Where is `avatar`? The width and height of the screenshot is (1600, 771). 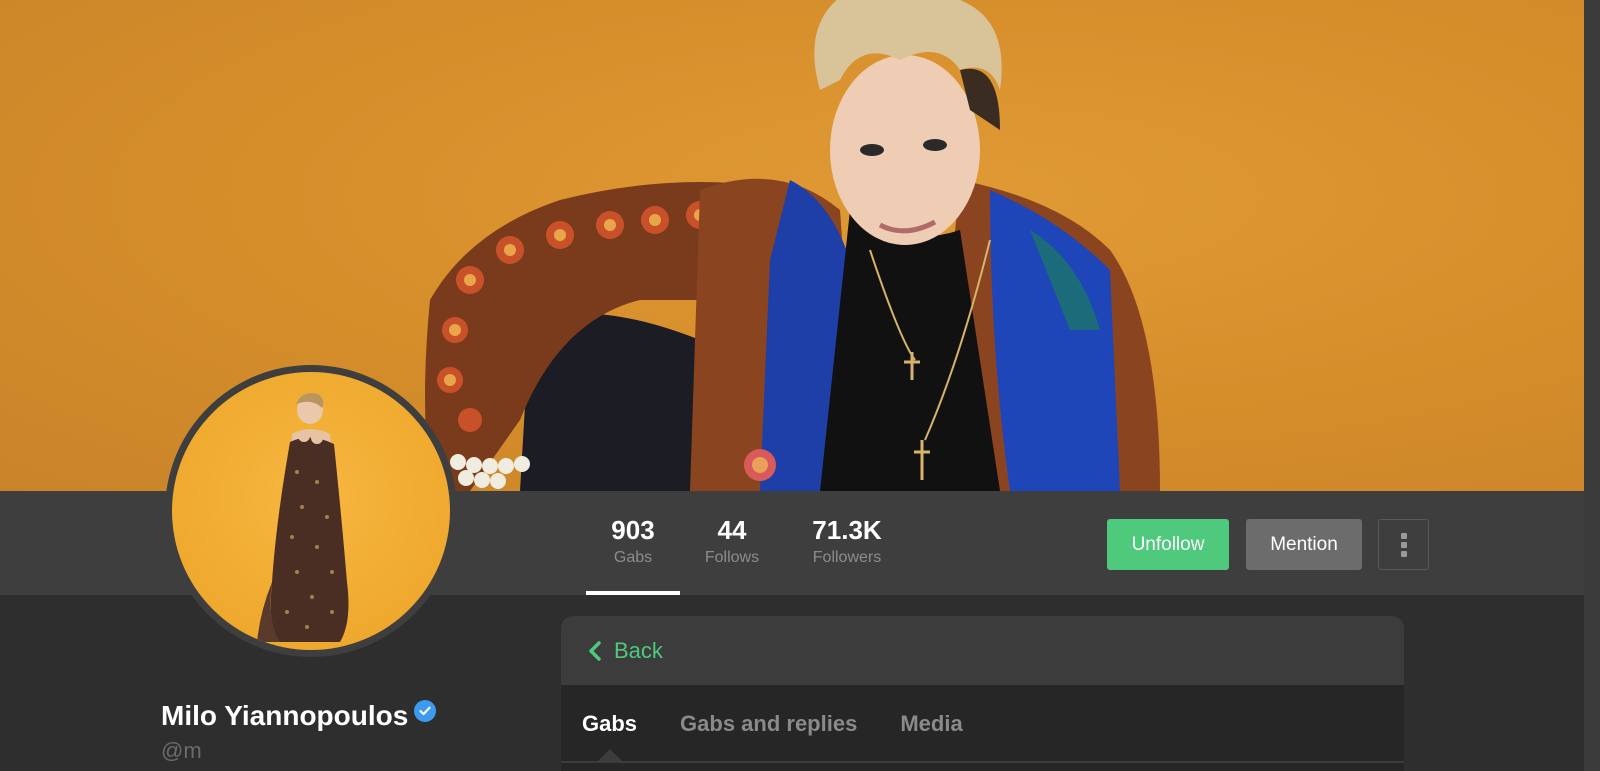 avatar is located at coordinates (311, 511).